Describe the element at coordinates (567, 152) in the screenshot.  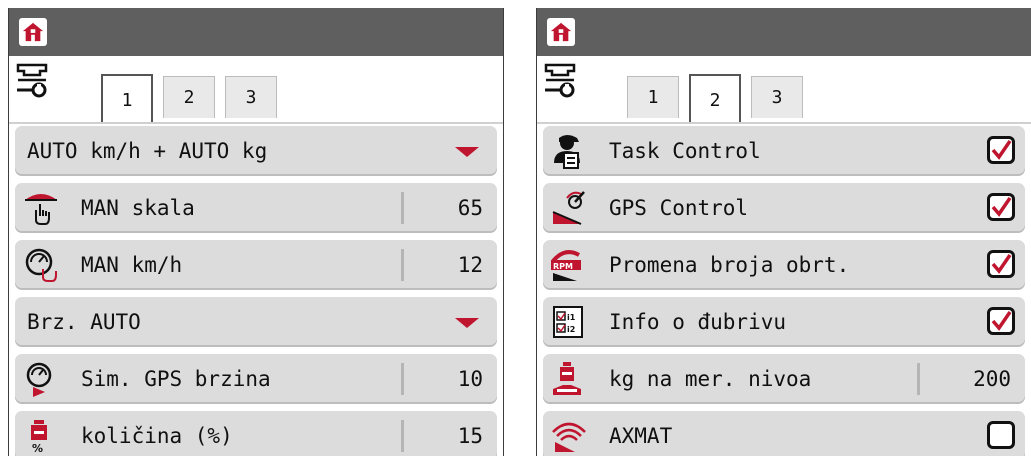
I see `operator-icon` at that location.